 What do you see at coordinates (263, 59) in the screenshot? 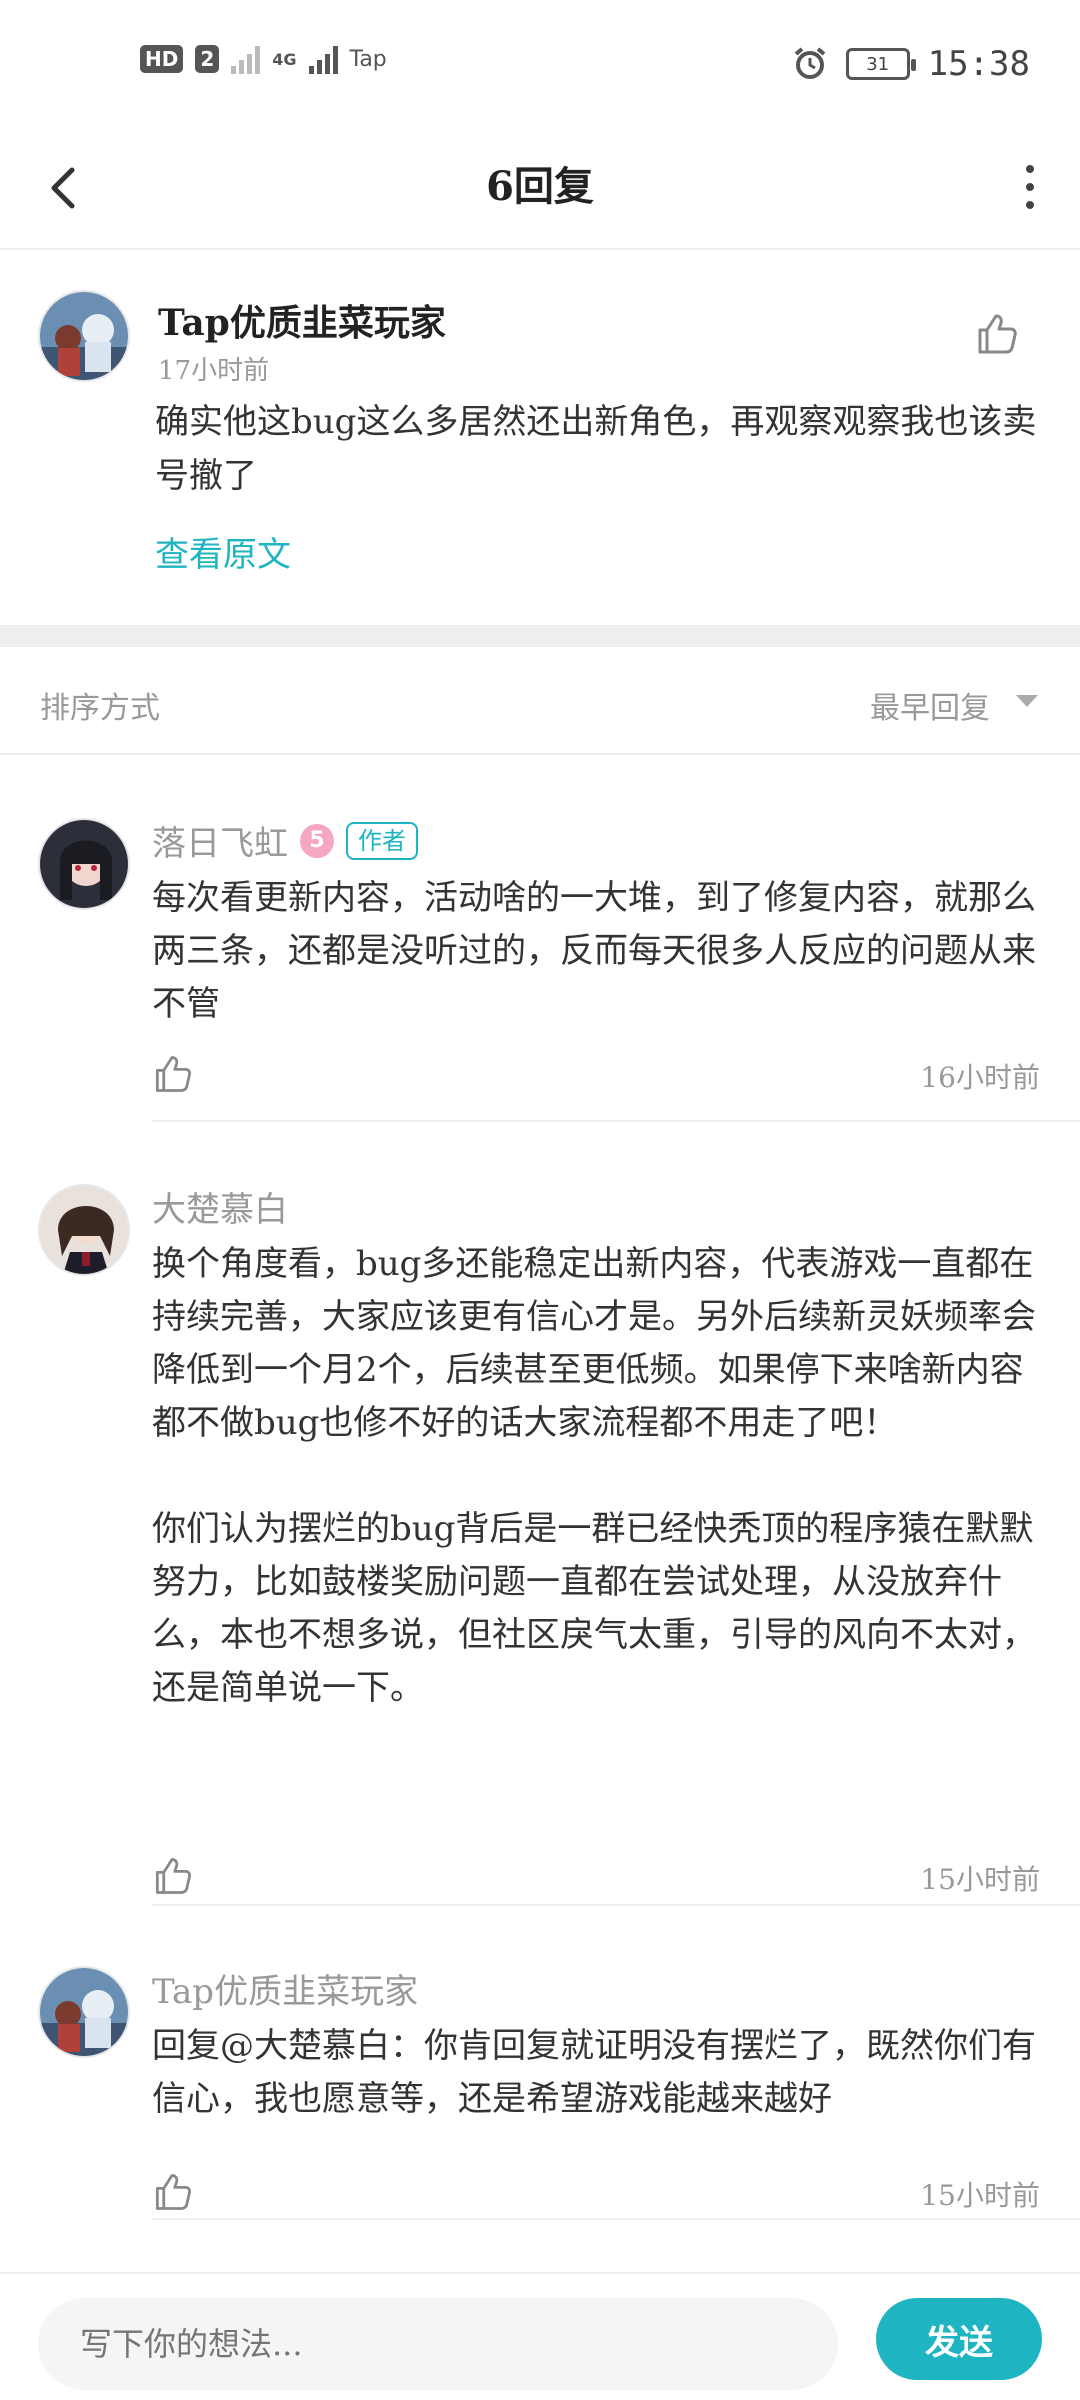
I see `status-left: HD 2 4G Tap` at bounding box center [263, 59].